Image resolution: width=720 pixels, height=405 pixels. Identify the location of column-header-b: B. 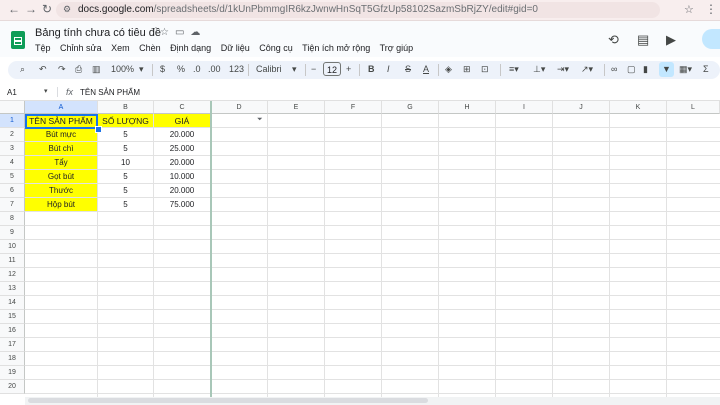
(126, 107).